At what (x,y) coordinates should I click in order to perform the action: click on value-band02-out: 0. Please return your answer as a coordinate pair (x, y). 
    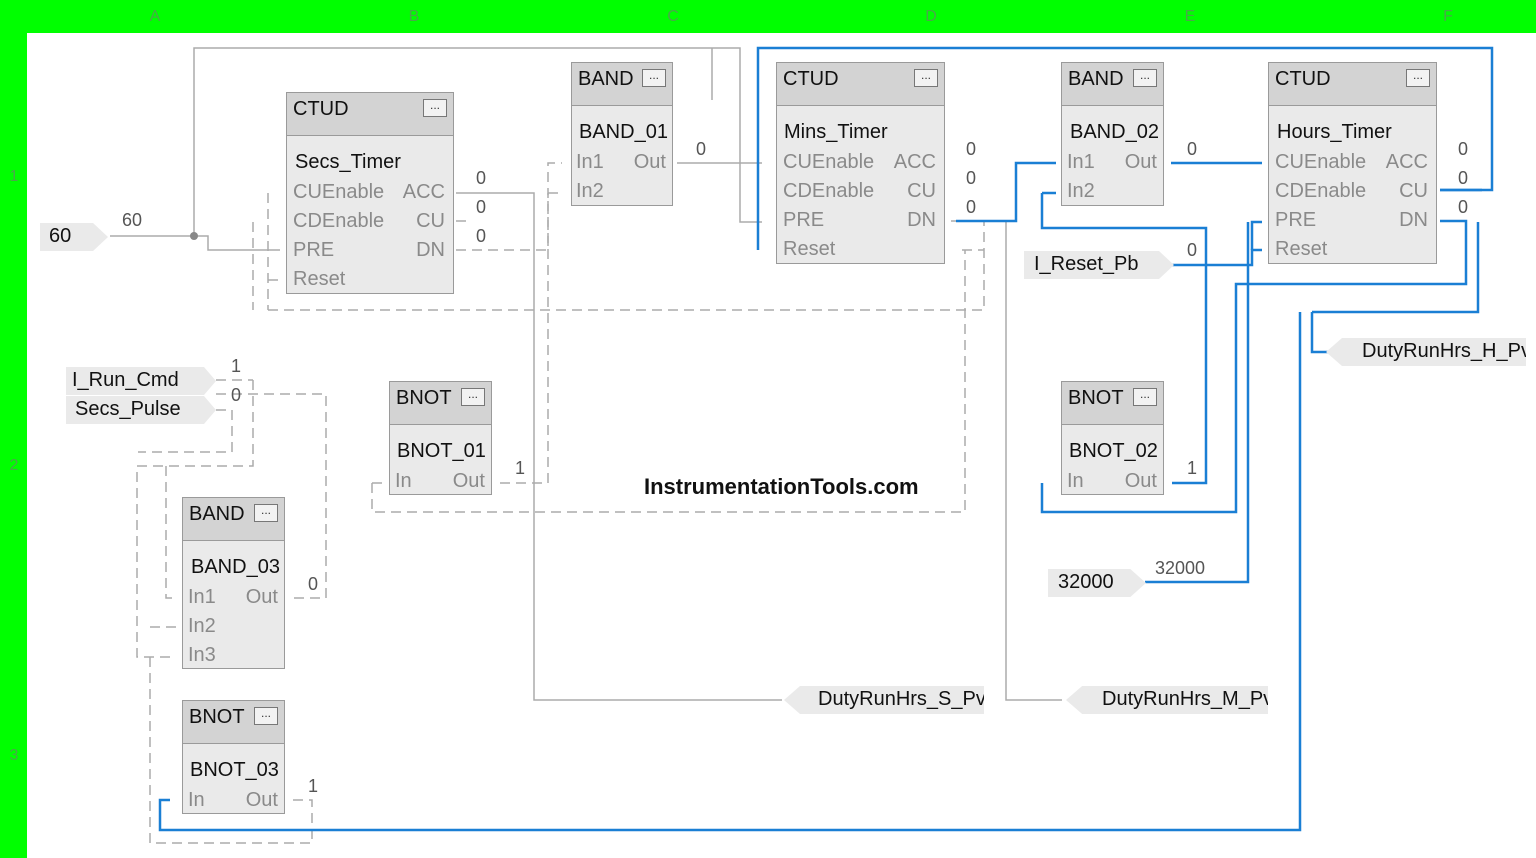
    Looking at the image, I should click on (1192, 149).